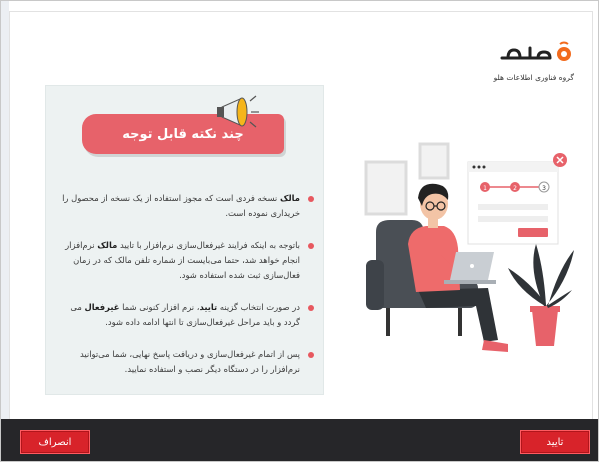 The image size is (599, 462). Describe the element at coordinates (102, 307) in the screenshot. I see `note-bold-text: غیرفعال` at that location.